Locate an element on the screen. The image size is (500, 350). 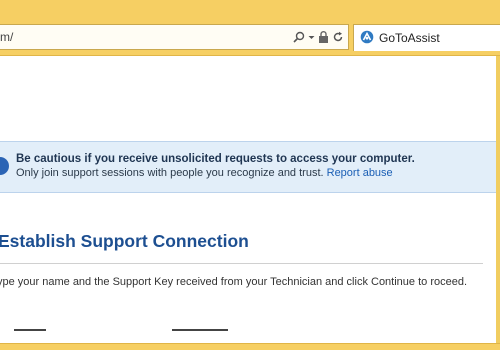
dropdown-arrow-icon is located at coordinates (311, 37).